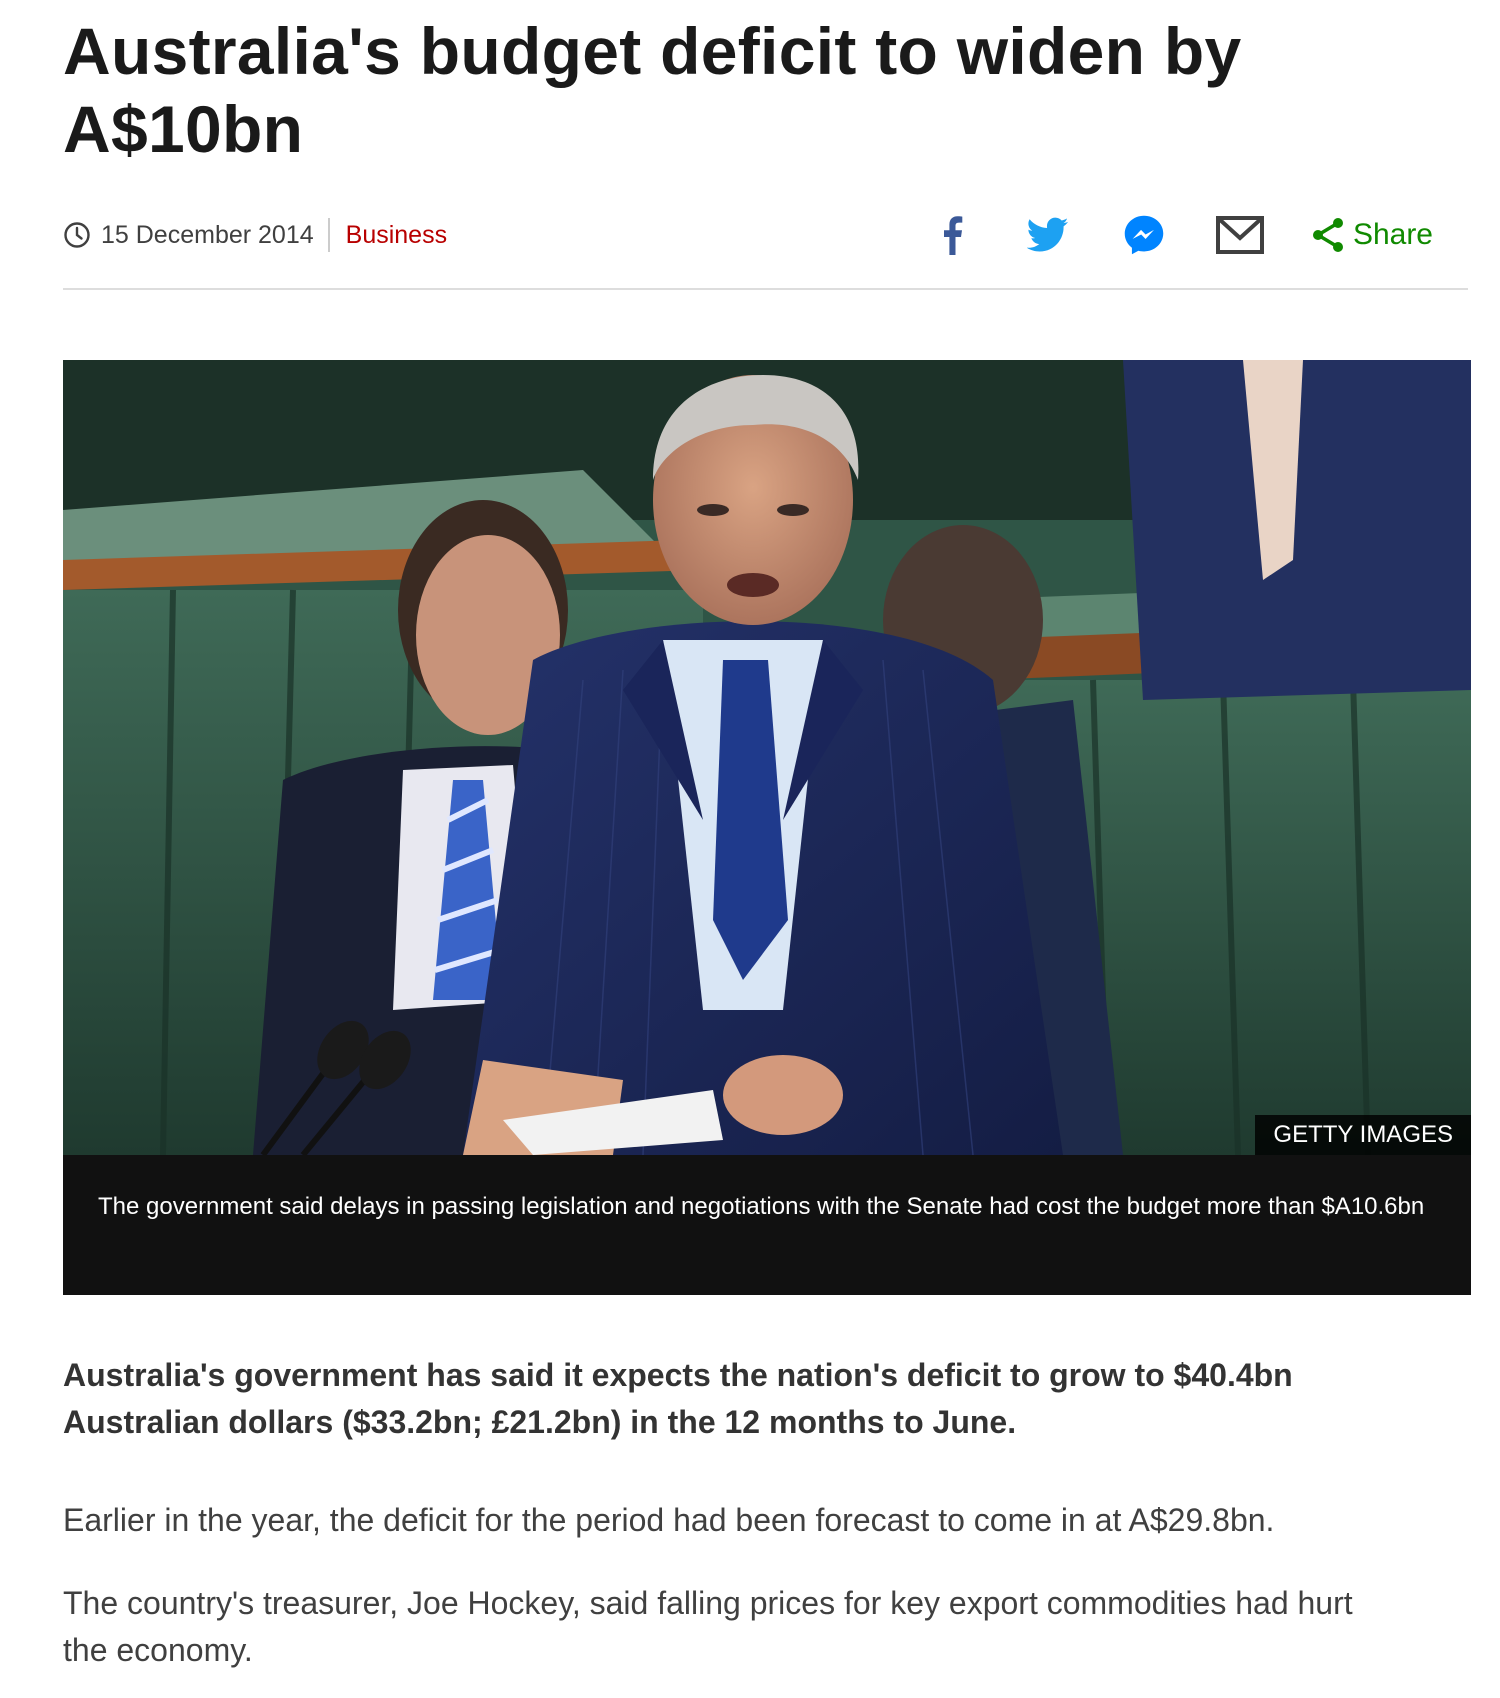 The image size is (1500, 1698). What do you see at coordinates (1363, 1135) in the screenshot?
I see `image-credit: GETTY IMAGES` at bounding box center [1363, 1135].